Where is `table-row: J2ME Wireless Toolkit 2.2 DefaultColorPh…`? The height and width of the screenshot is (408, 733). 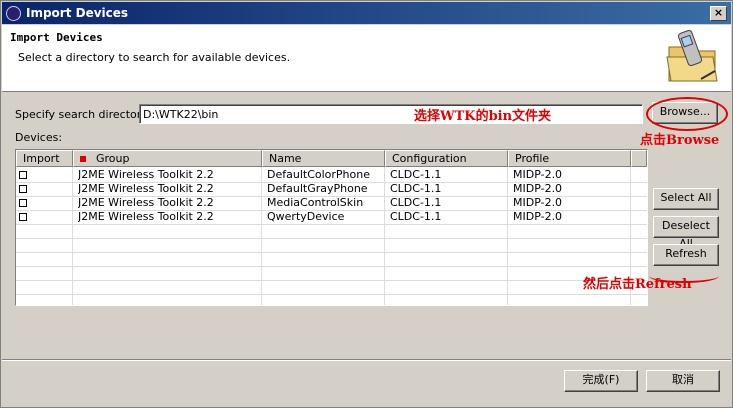
table-row: J2ME Wireless Toolkit 2.2 DefaultColorPh… is located at coordinates (331, 175).